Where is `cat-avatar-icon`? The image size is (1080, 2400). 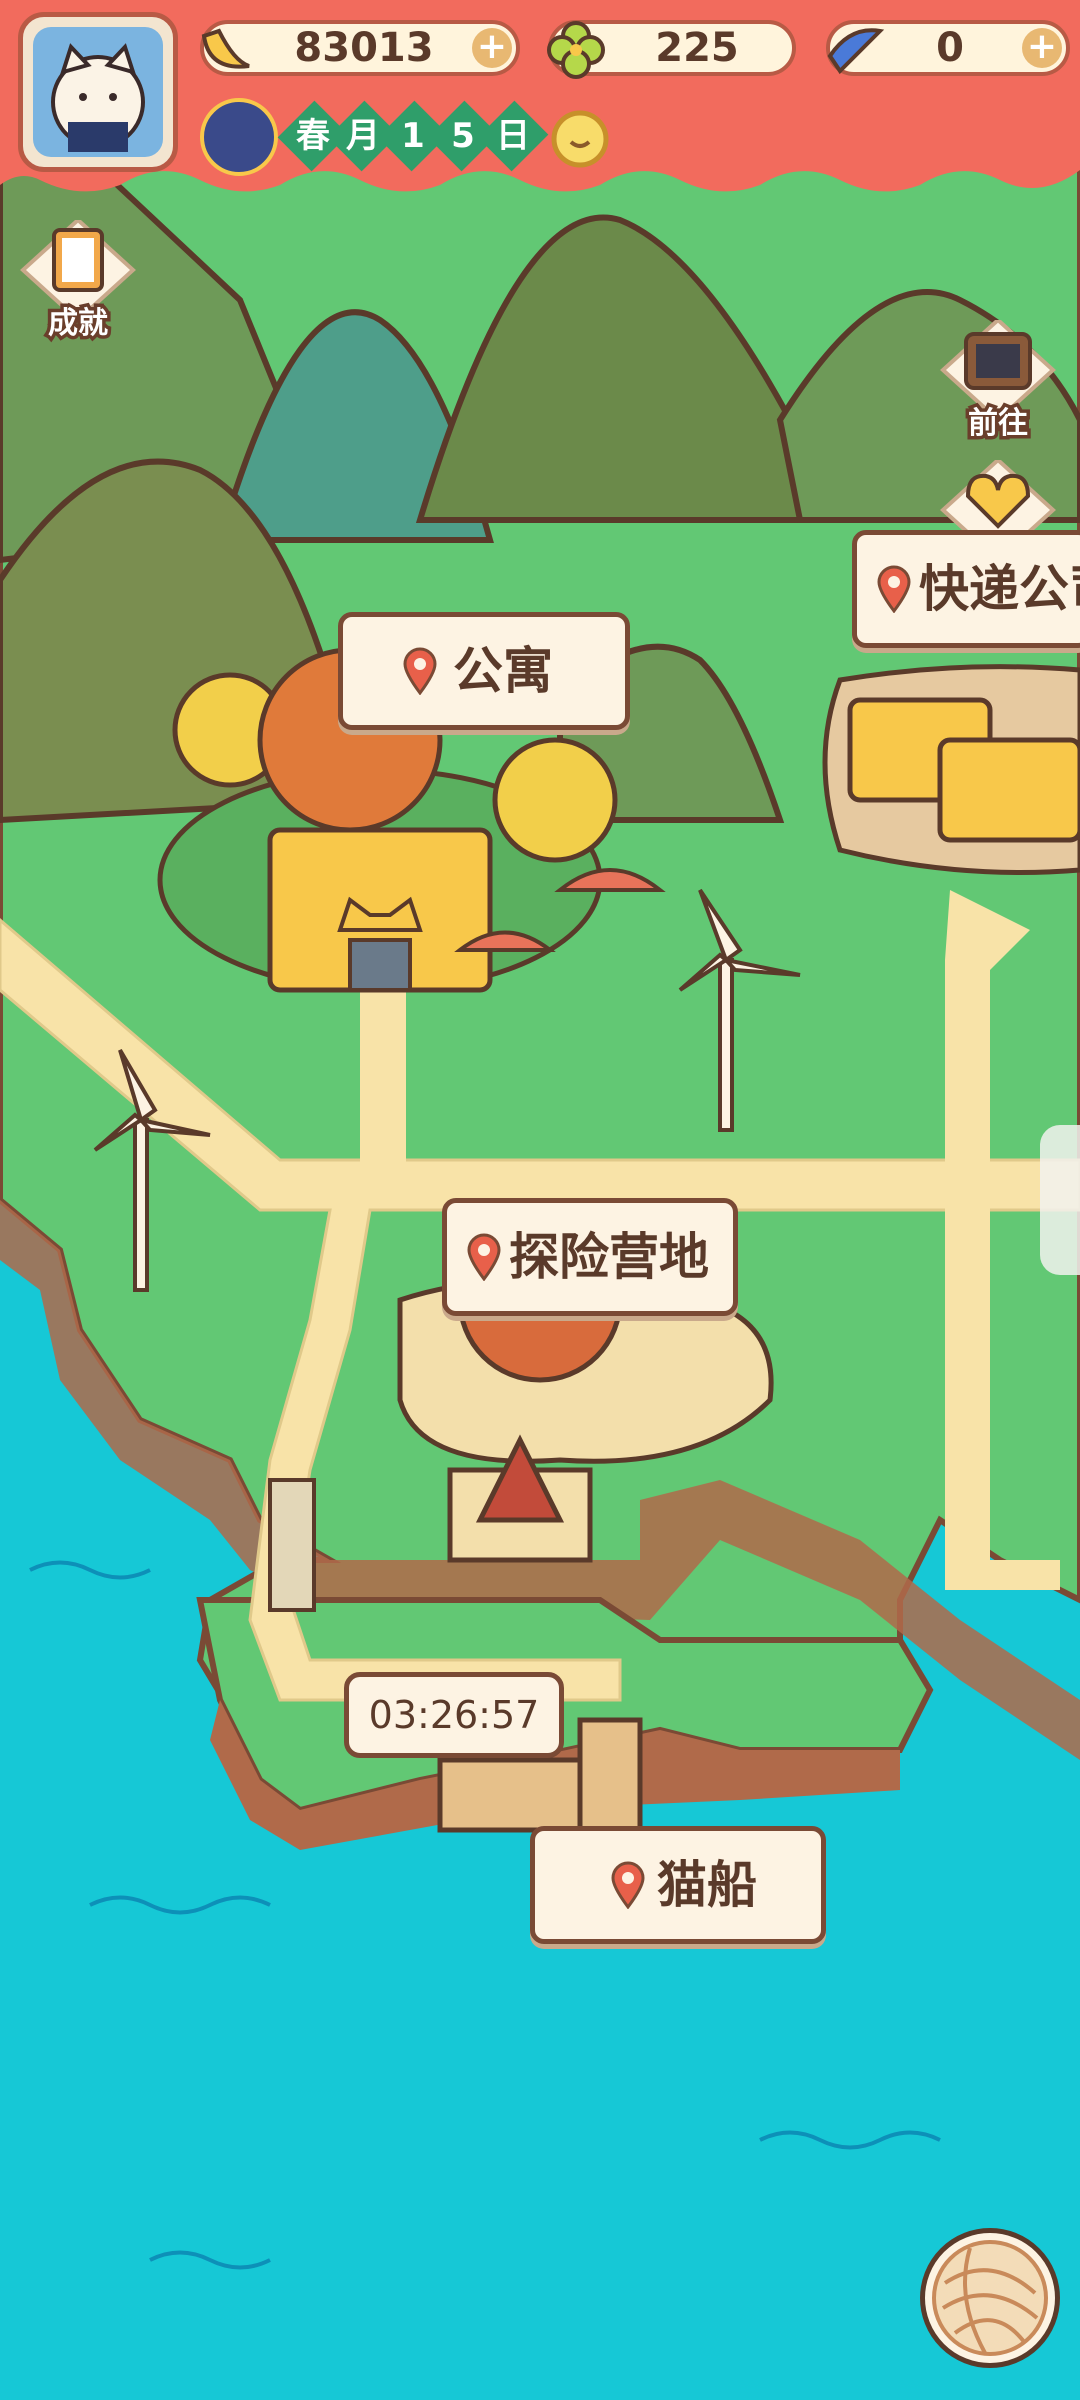 cat-avatar-icon is located at coordinates (98, 92).